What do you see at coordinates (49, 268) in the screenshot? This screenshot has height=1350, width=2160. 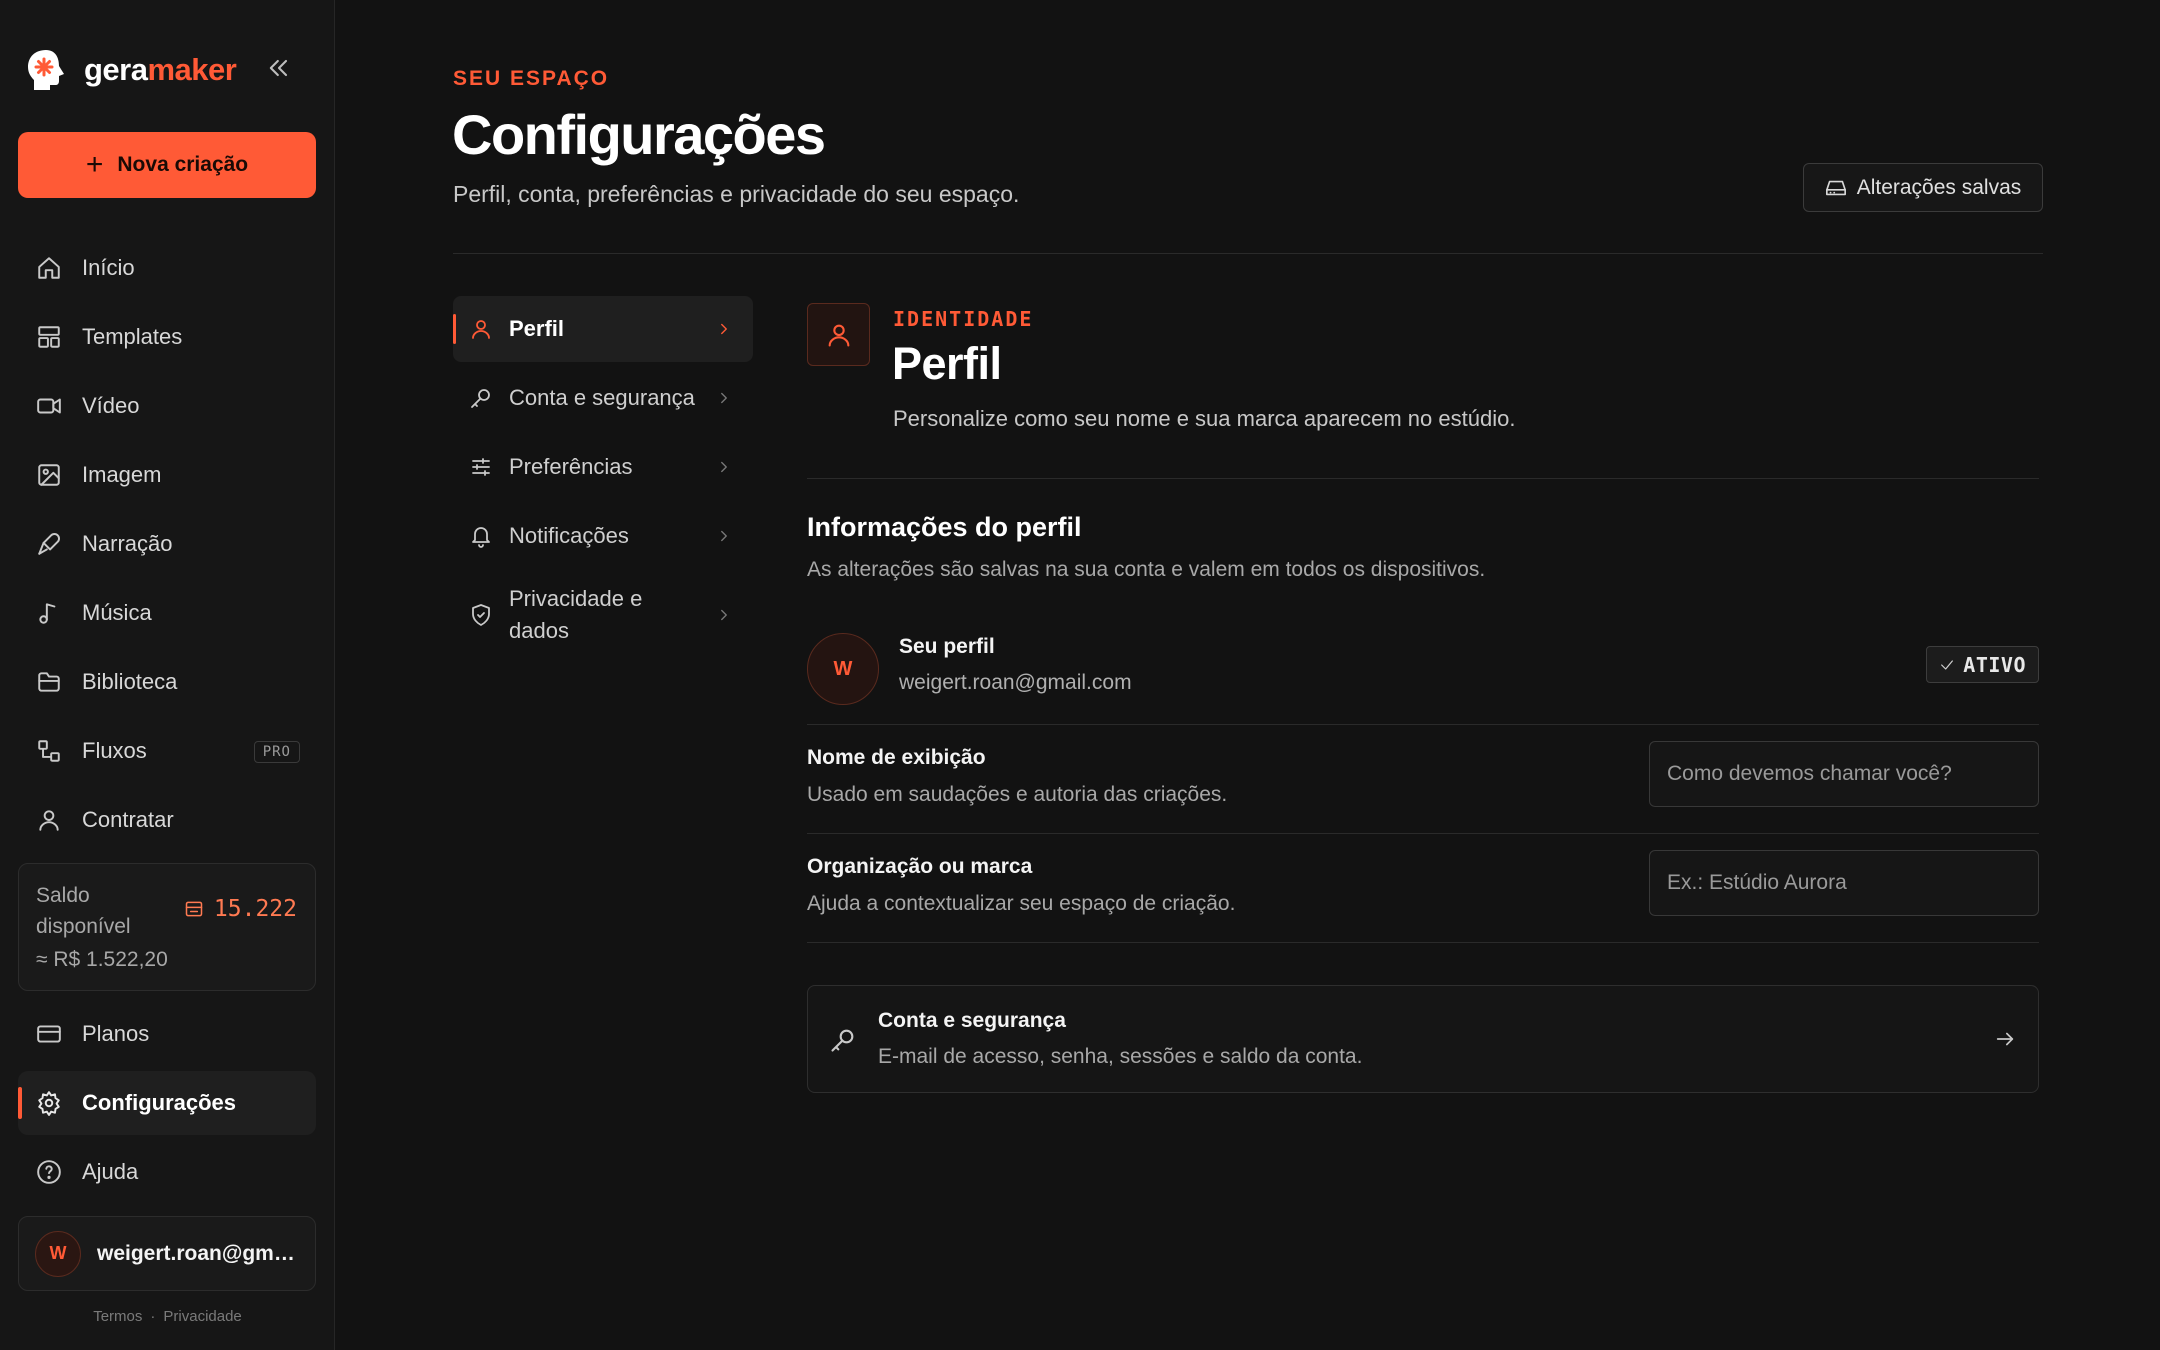 I see `home-icon` at bounding box center [49, 268].